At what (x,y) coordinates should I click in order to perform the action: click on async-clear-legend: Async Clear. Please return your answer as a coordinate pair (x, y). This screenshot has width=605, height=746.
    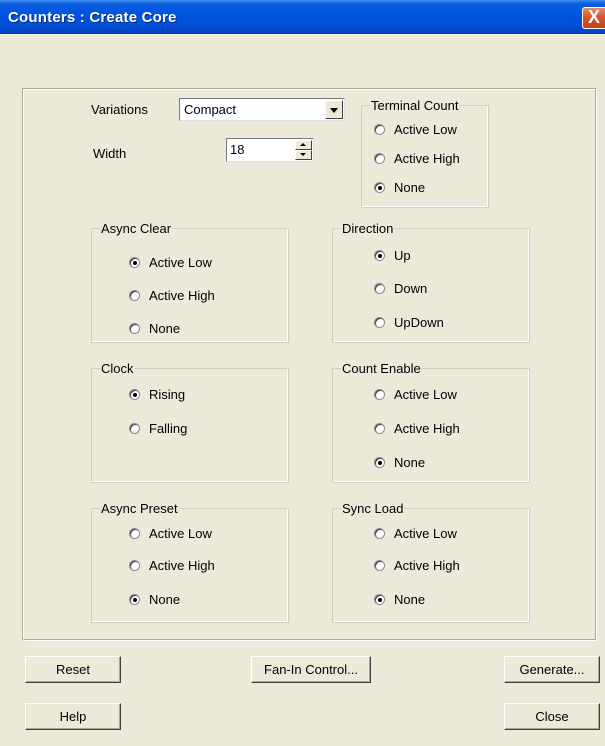
    Looking at the image, I should click on (136, 228).